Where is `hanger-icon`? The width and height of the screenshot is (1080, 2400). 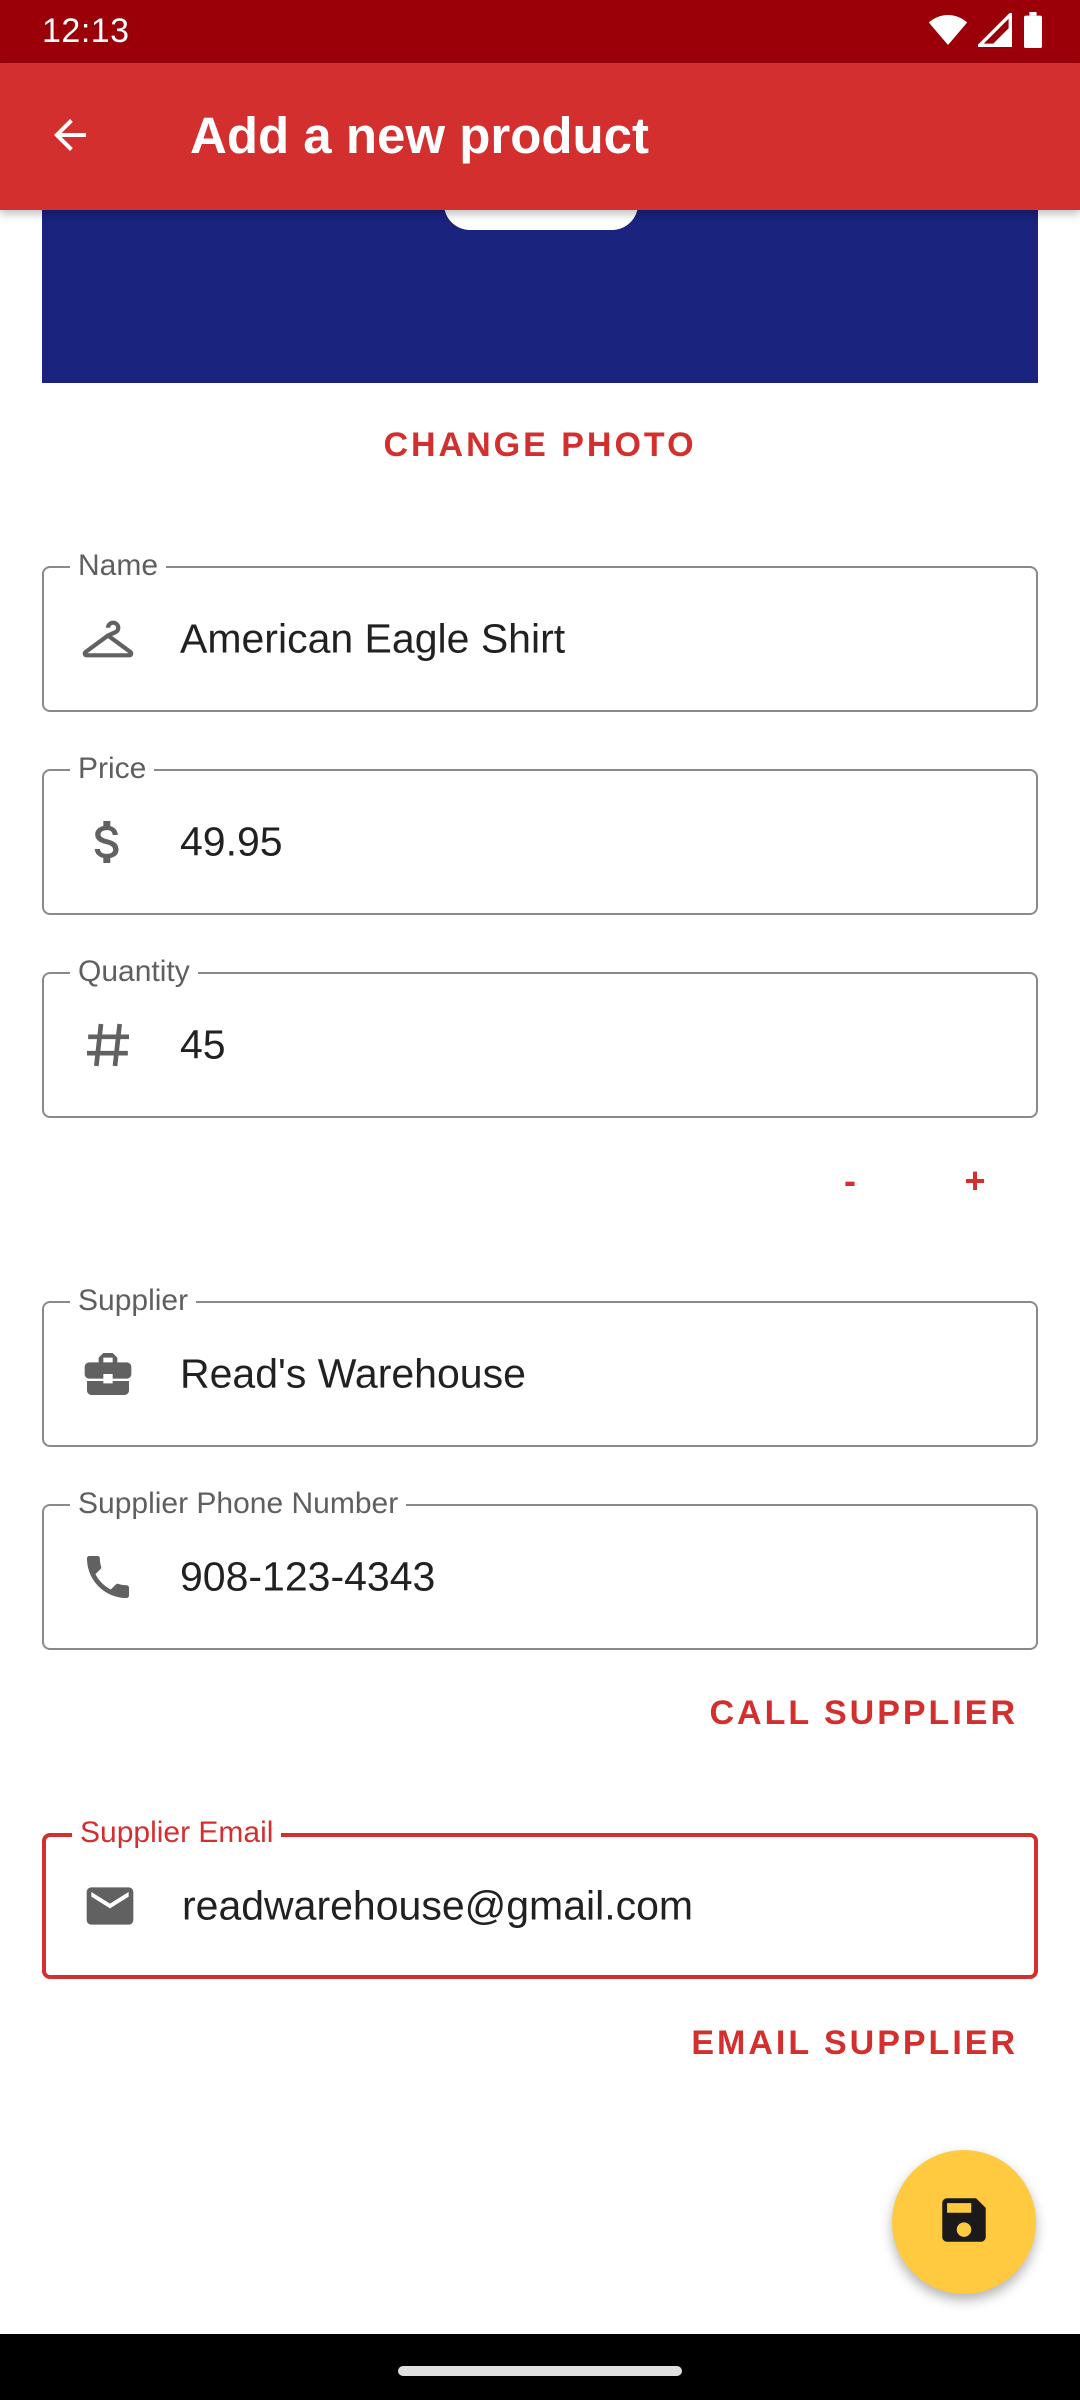
hanger-icon is located at coordinates (108, 639).